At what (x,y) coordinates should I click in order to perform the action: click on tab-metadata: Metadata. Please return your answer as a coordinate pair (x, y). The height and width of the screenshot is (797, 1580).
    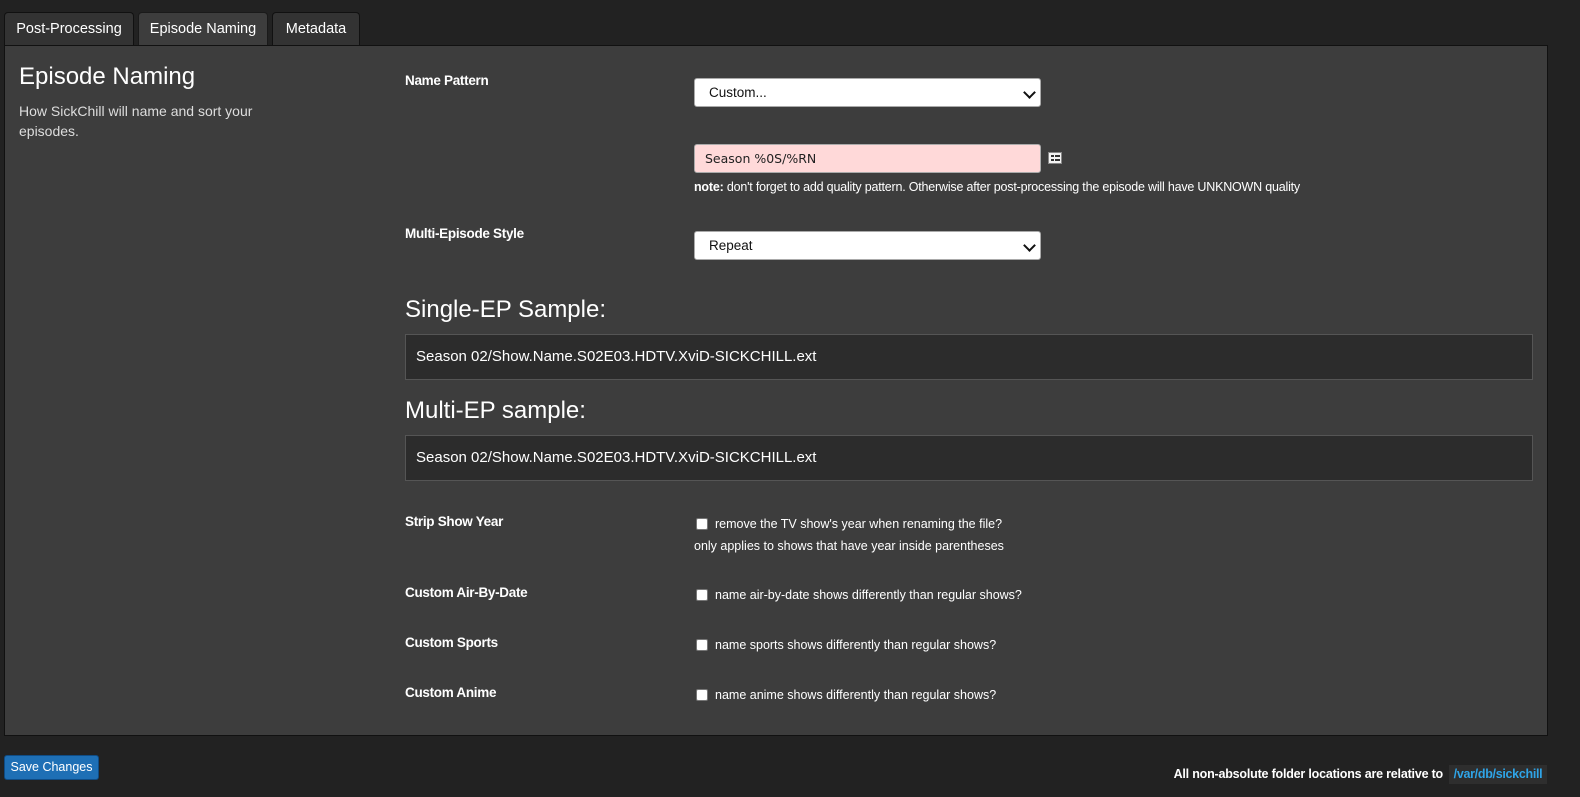
    Looking at the image, I should click on (316, 28).